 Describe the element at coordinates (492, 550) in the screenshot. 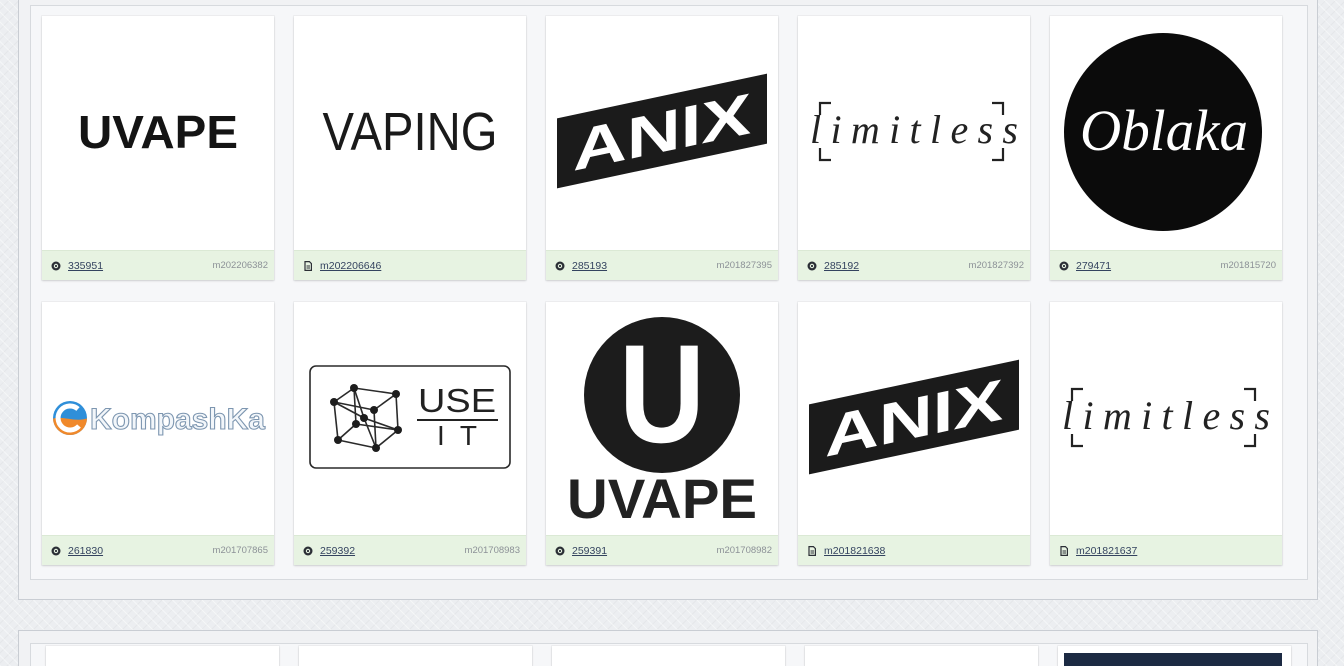

I see `application-number: m201708983` at that location.